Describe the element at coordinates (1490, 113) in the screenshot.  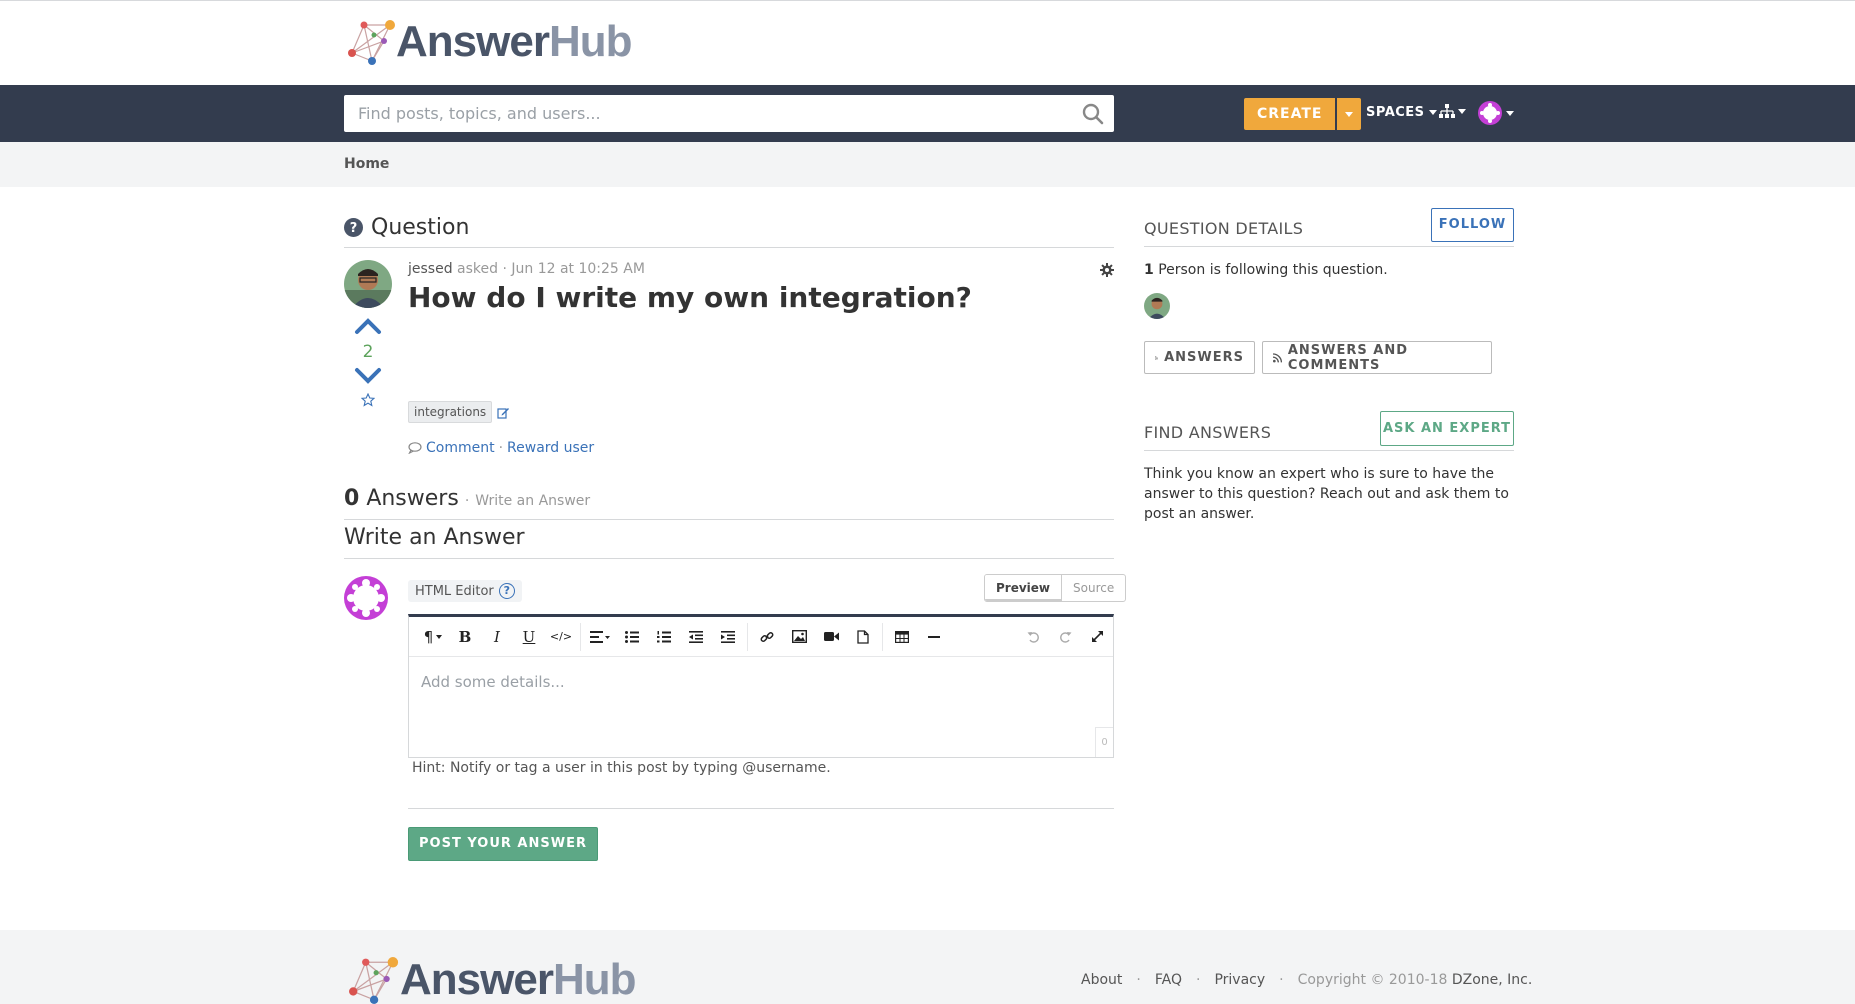
I see `user-avatar-icon` at that location.